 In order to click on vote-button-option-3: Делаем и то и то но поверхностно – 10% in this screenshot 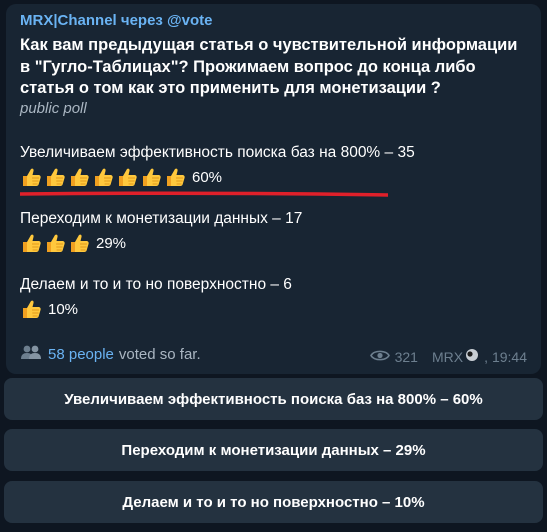, I will do `click(273, 502)`.